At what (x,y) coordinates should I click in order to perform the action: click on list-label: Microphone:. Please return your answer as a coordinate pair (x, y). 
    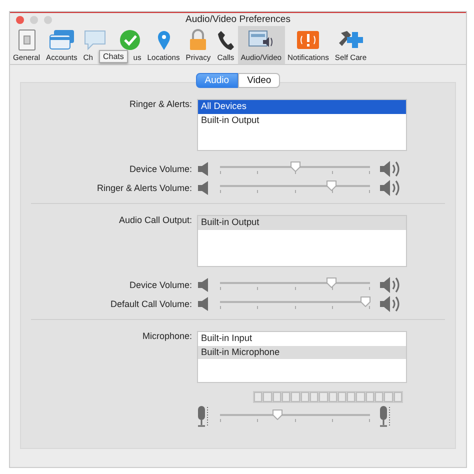
    Looking at the image, I should click on (167, 336).